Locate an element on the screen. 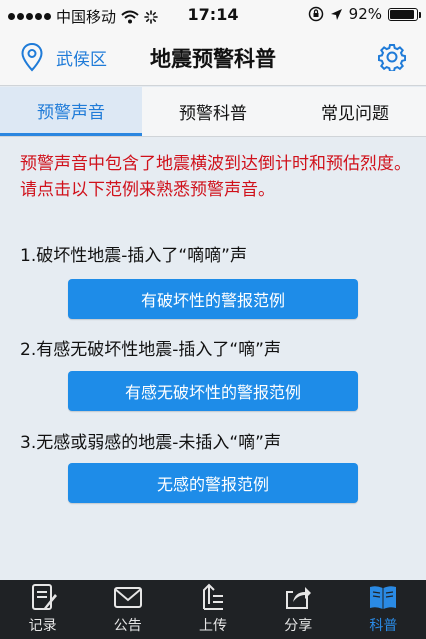 The width and height of the screenshot is (426, 639). destructive-alert-button: 有破坏性的警报范例 is located at coordinates (213, 299).